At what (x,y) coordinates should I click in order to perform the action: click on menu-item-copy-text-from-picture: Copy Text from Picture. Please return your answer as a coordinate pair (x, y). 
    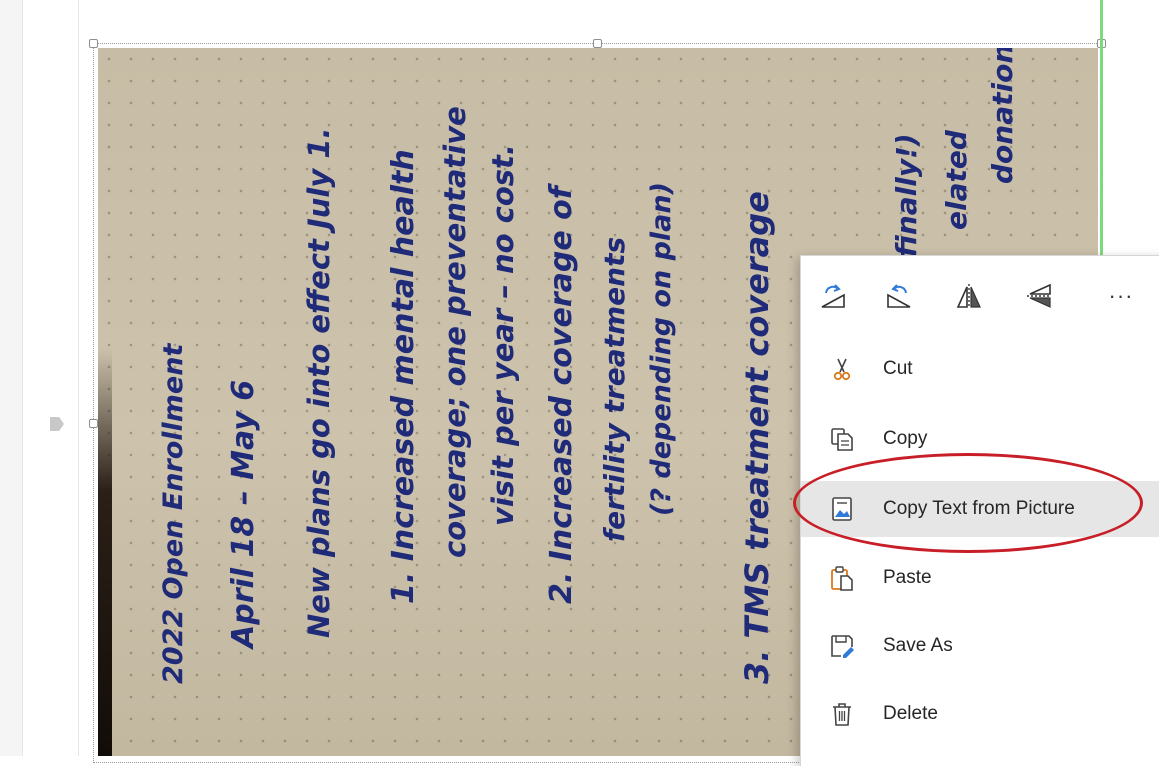
    Looking at the image, I should click on (980, 509).